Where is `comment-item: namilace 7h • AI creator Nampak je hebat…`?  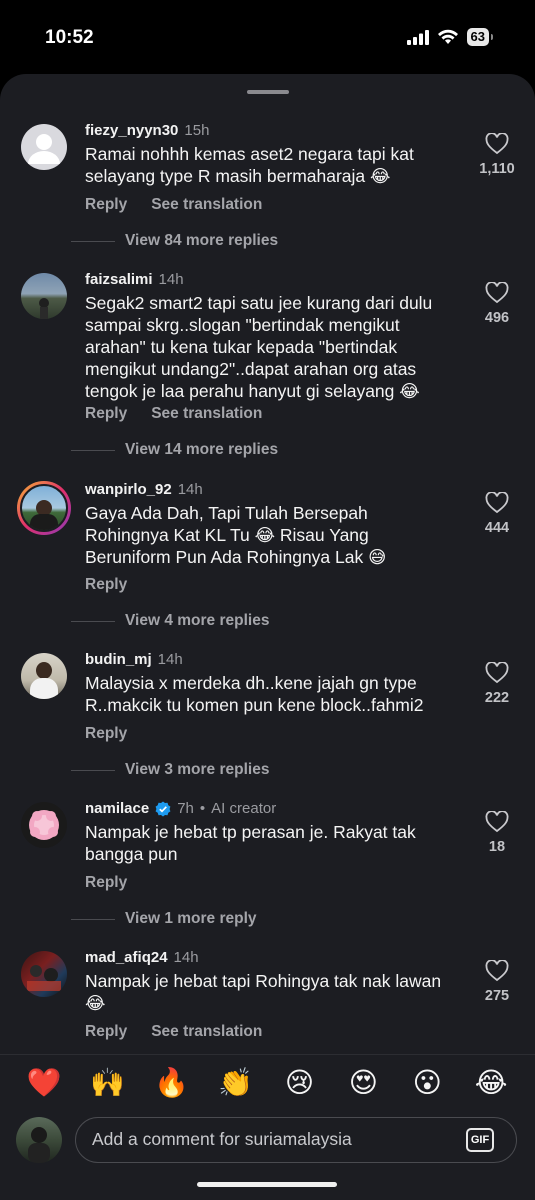 comment-item: namilace 7h • AI creator Nampak je hebat… is located at coordinates (267, 865).